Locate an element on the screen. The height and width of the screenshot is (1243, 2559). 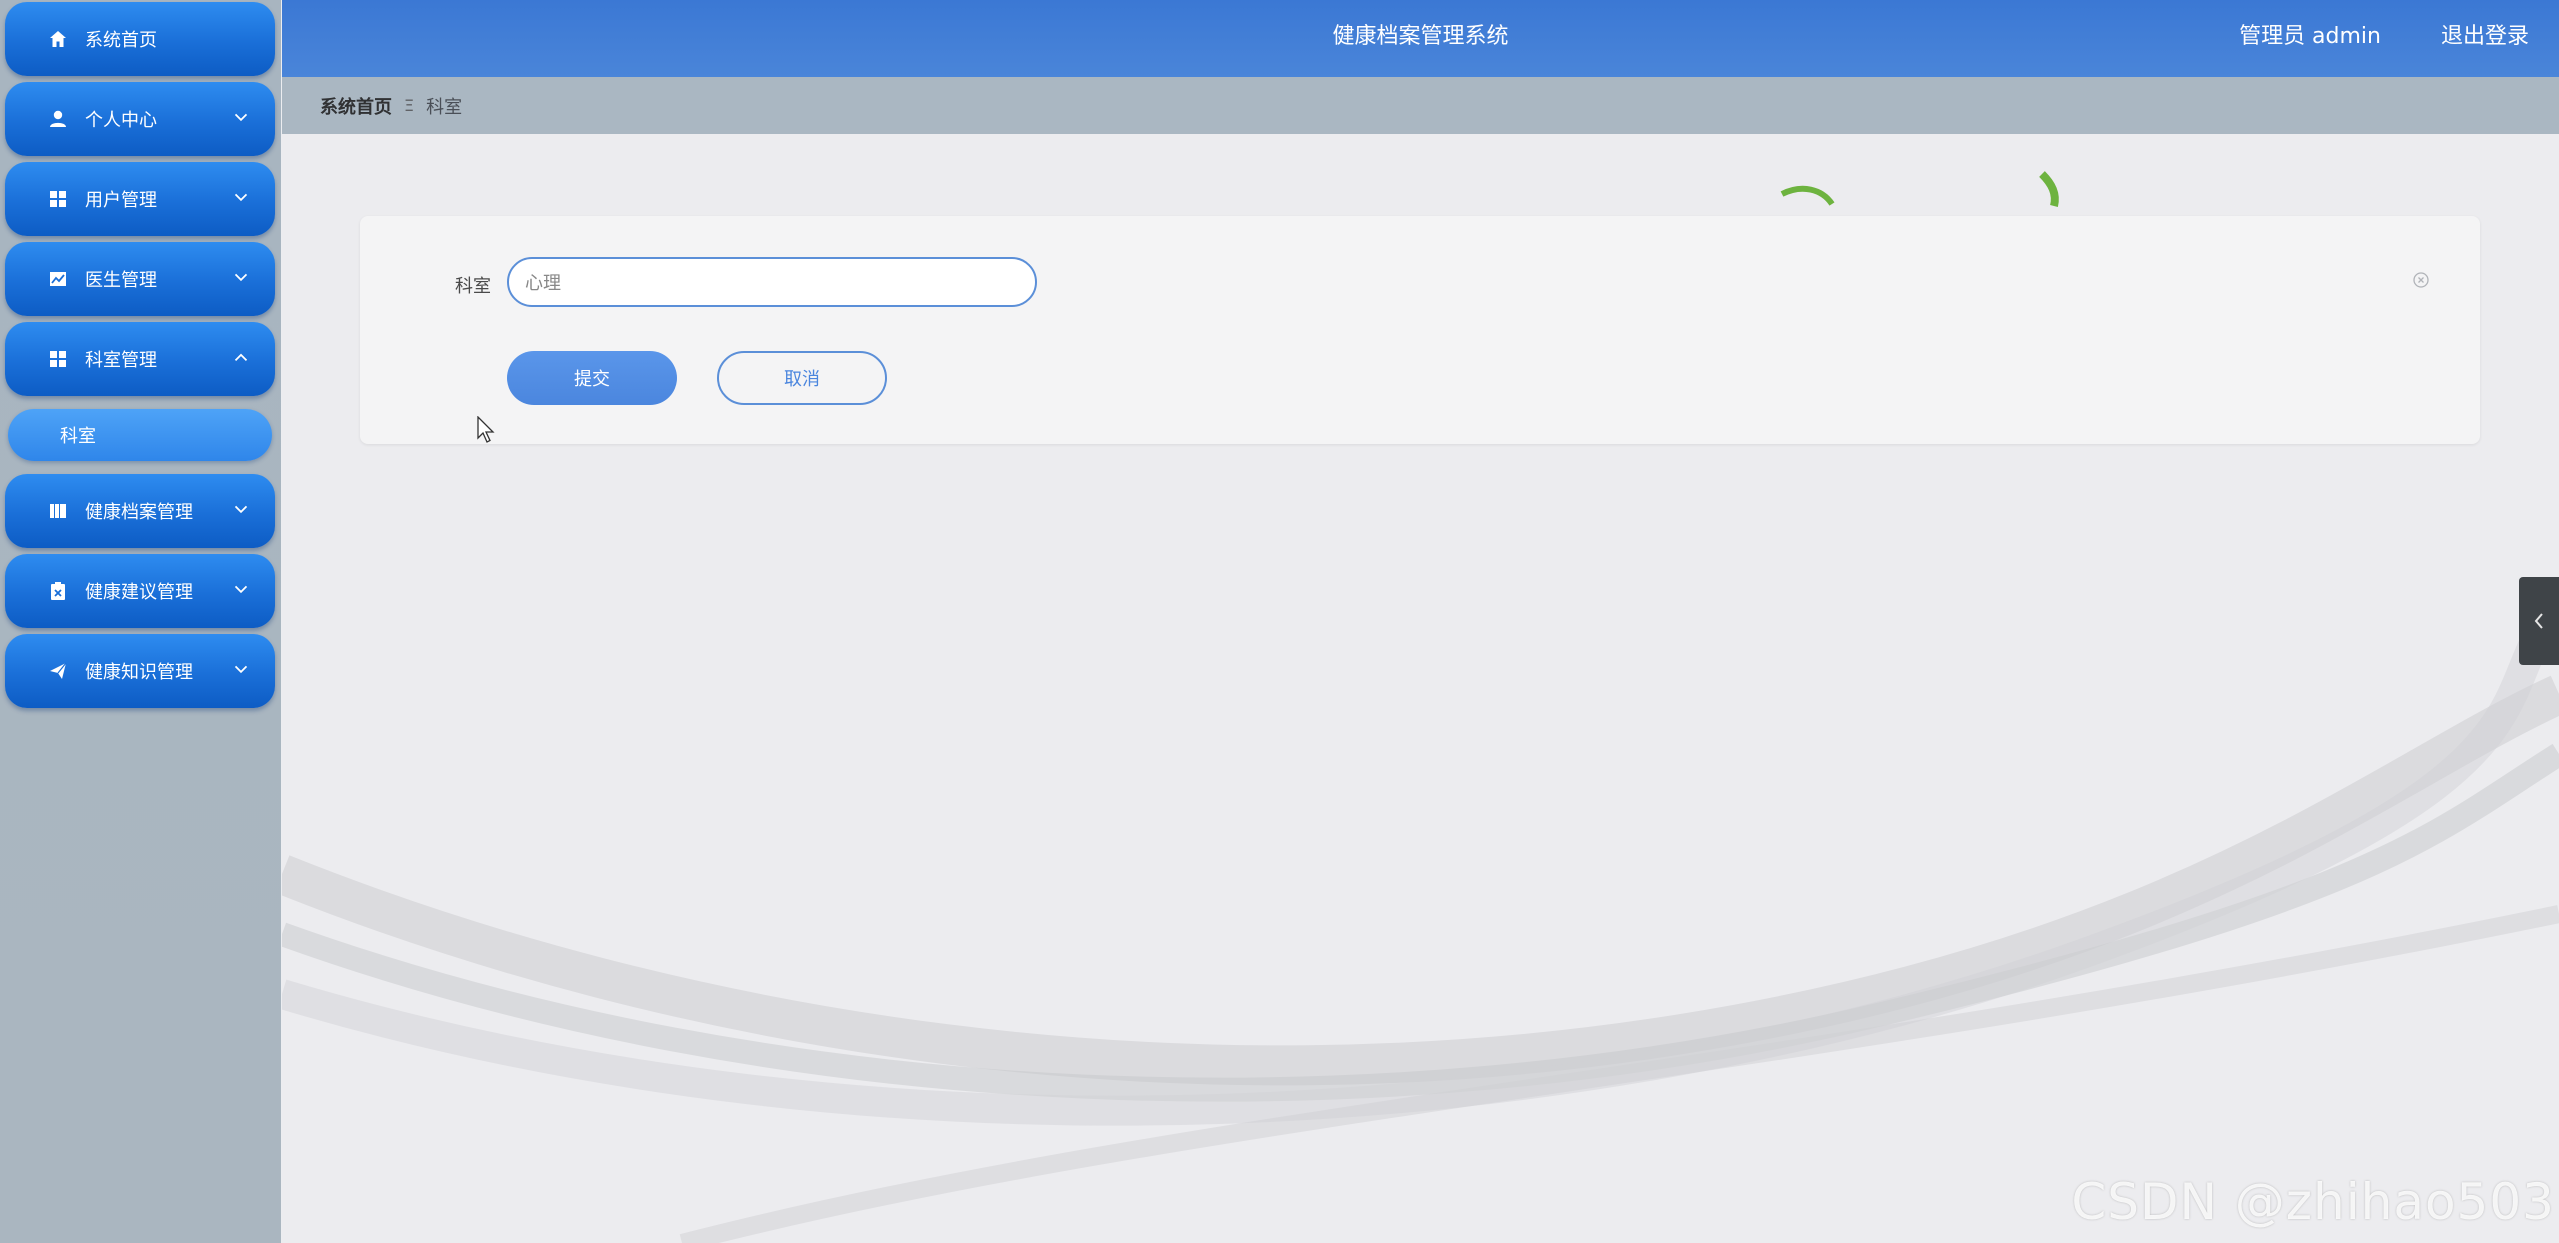
app-title: 健康档案管理系统 is located at coordinates (1420, 36).